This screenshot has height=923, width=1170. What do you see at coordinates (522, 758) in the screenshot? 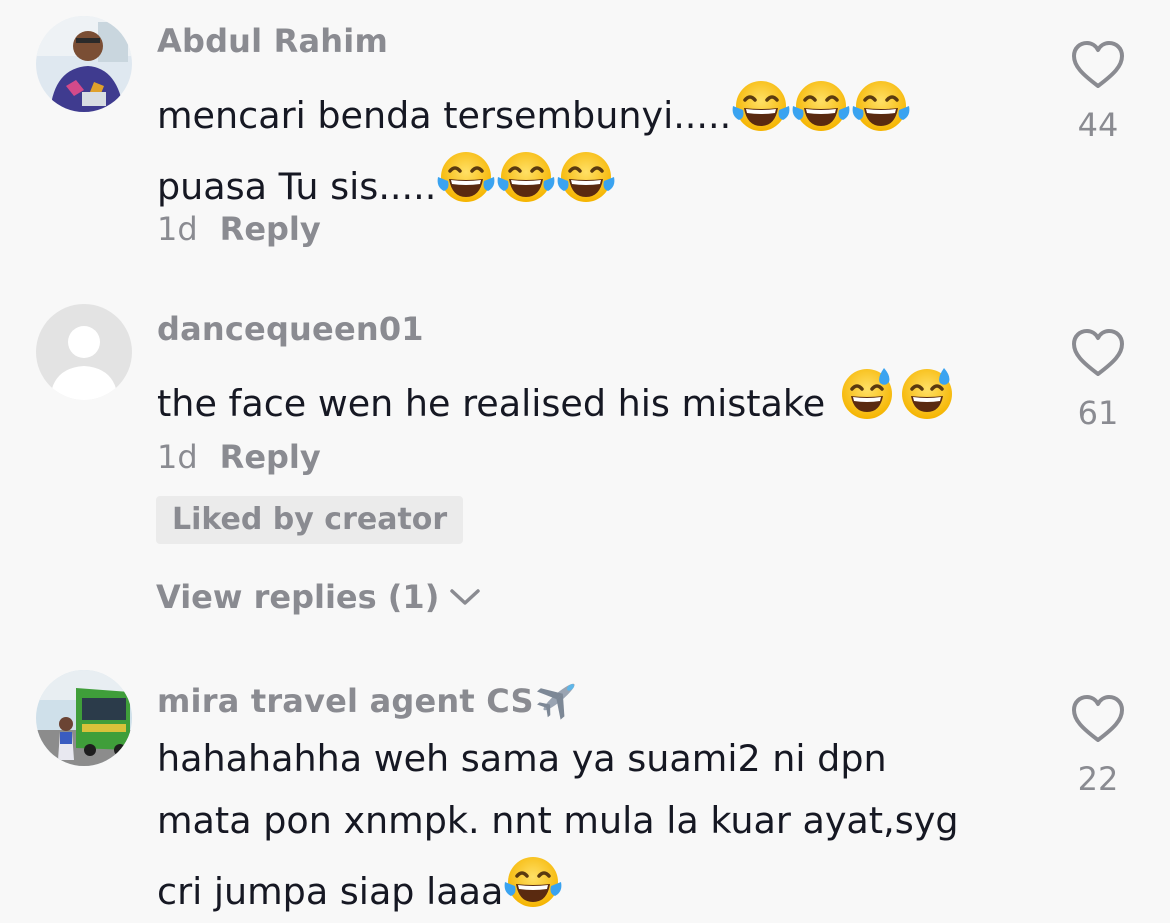
I see `comment-text-line: hahahahha weh sama ya suami2 ni dpn` at bounding box center [522, 758].